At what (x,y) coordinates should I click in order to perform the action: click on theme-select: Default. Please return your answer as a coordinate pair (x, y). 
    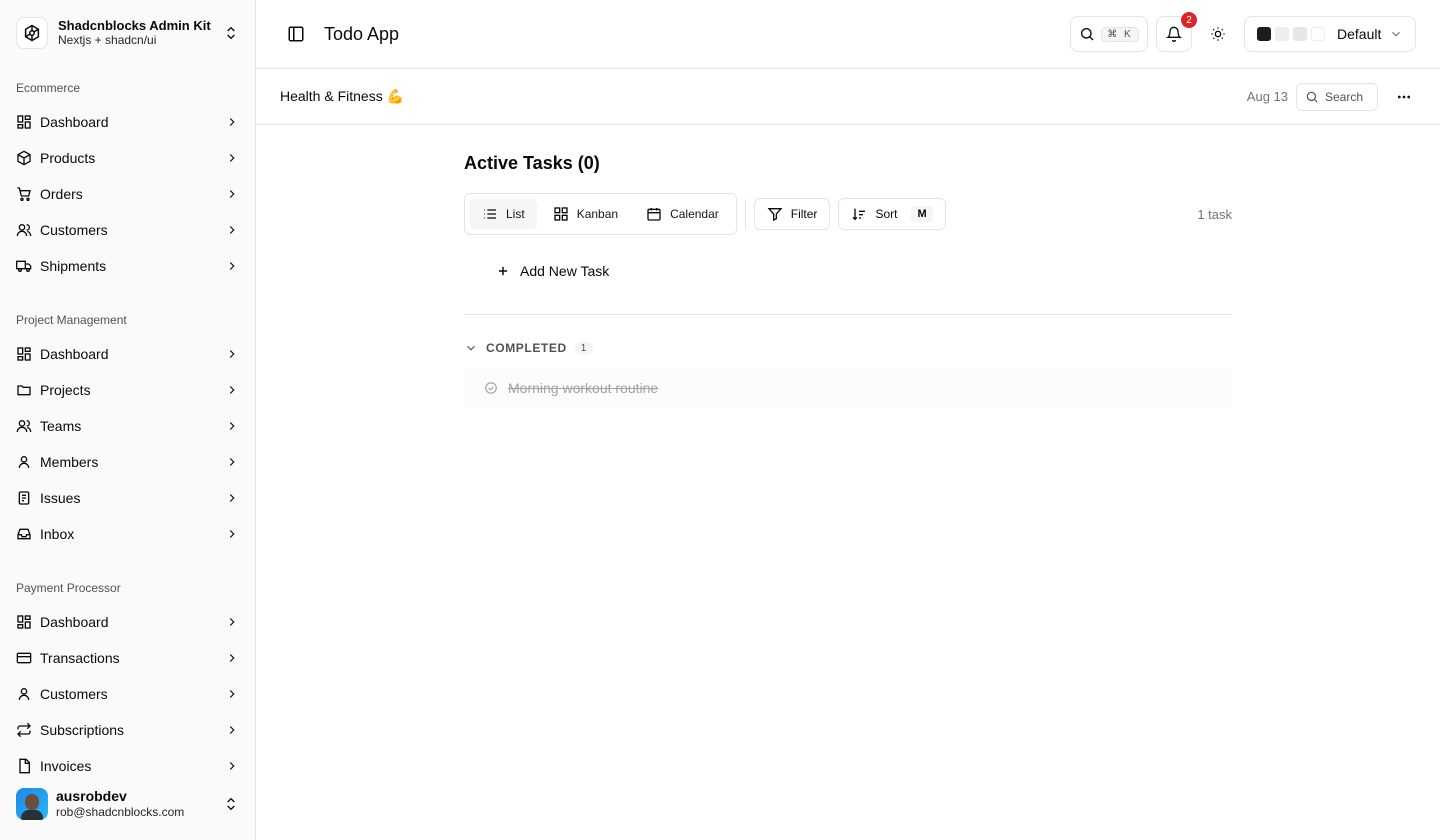
    Looking at the image, I should click on (1330, 34).